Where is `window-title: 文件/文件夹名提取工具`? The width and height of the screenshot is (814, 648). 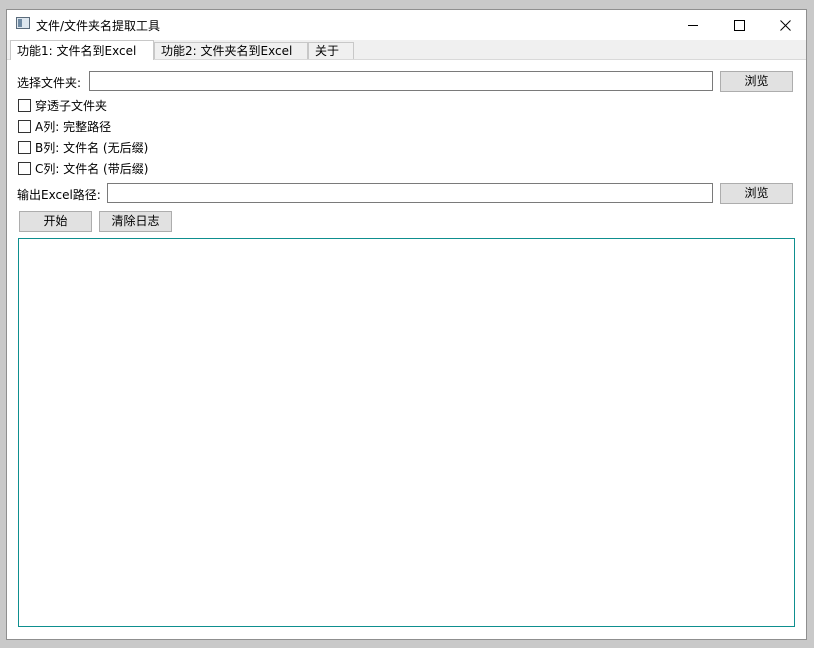
window-title: 文件/文件夹名提取工具 is located at coordinates (98, 26).